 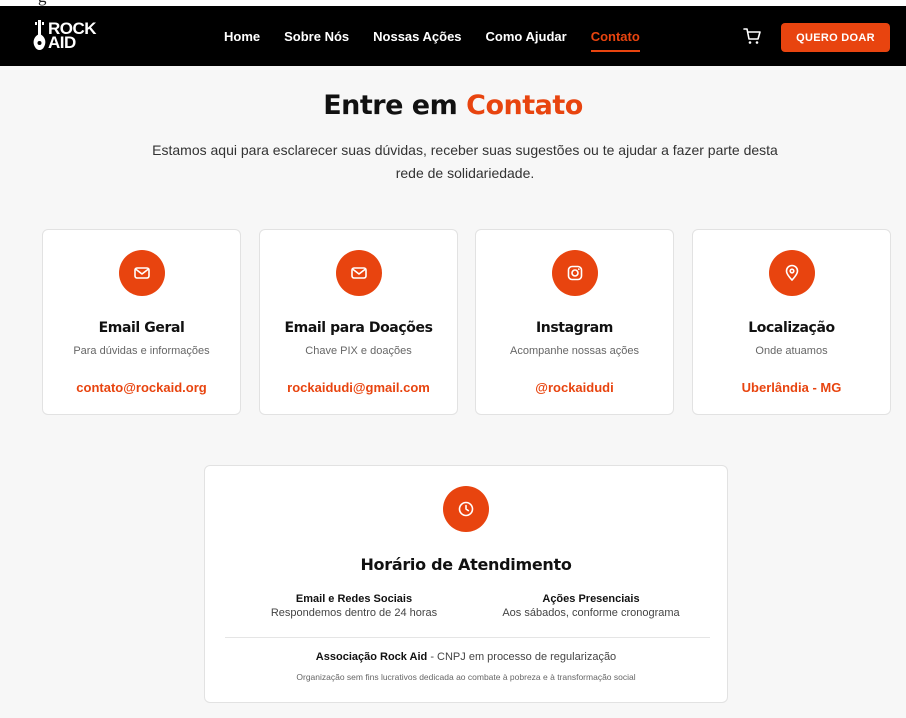 What do you see at coordinates (591, 599) in the screenshot?
I see `hours-column-heading: Ações Presenciais` at bounding box center [591, 599].